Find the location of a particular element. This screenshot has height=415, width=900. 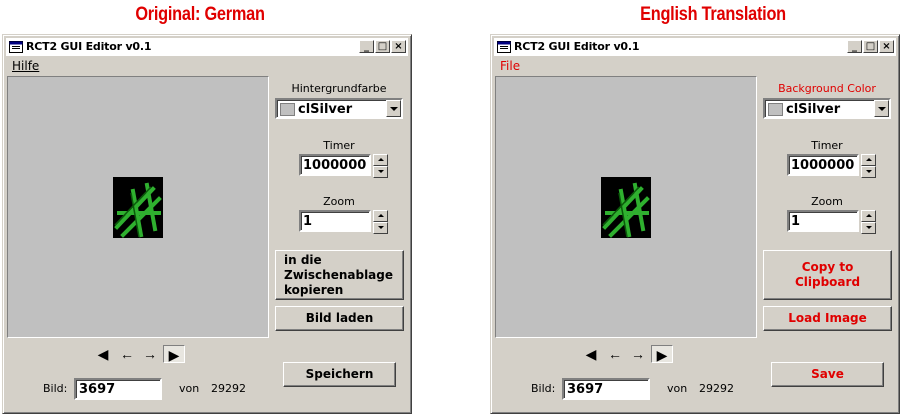

caption-translation: English Translation is located at coordinates (713, 14).